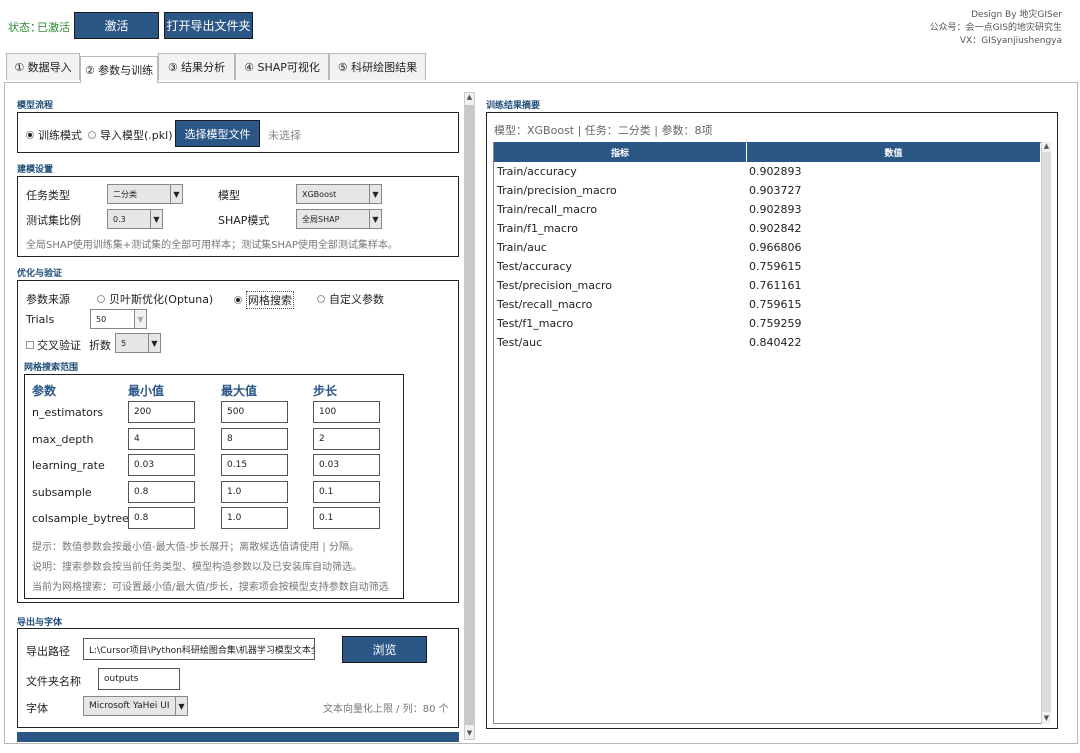  I want to click on model-value: XGBoost, so click(319, 194).